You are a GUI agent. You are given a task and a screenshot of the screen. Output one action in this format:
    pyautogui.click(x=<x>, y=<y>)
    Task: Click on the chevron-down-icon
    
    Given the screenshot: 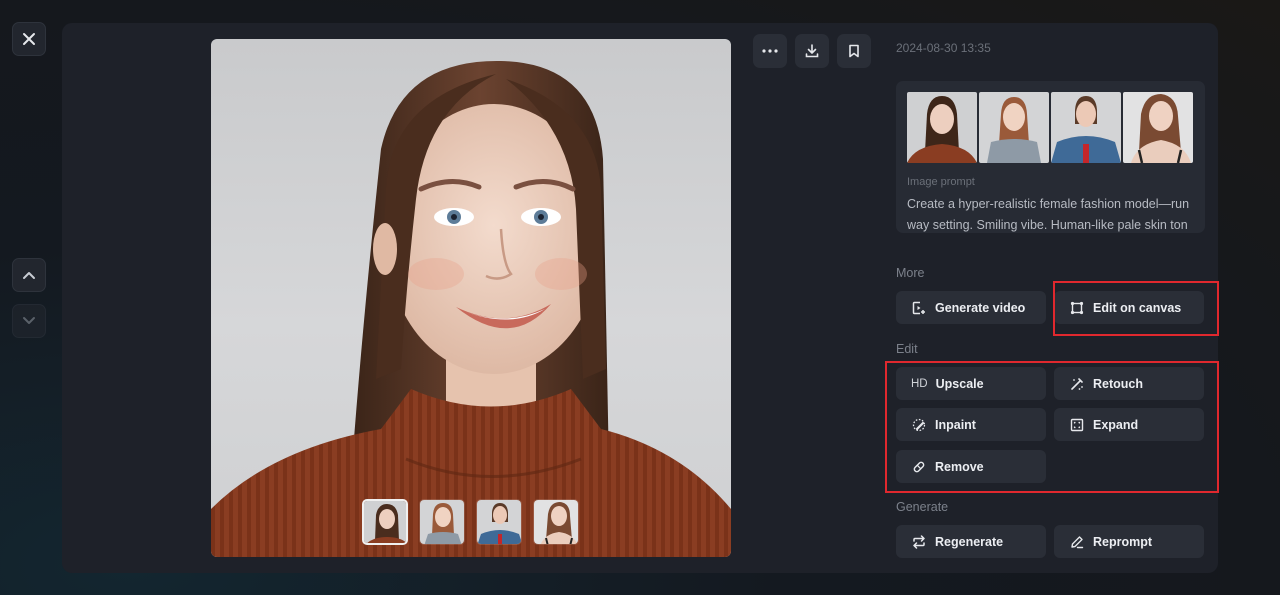 What is the action you would take?
    pyautogui.click(x=29, y=320)
    